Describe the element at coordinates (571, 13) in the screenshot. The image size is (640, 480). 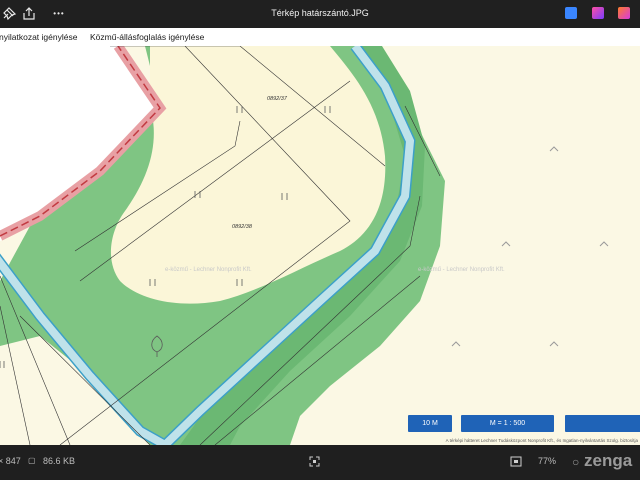
I see `edit-app-icon` at that location.